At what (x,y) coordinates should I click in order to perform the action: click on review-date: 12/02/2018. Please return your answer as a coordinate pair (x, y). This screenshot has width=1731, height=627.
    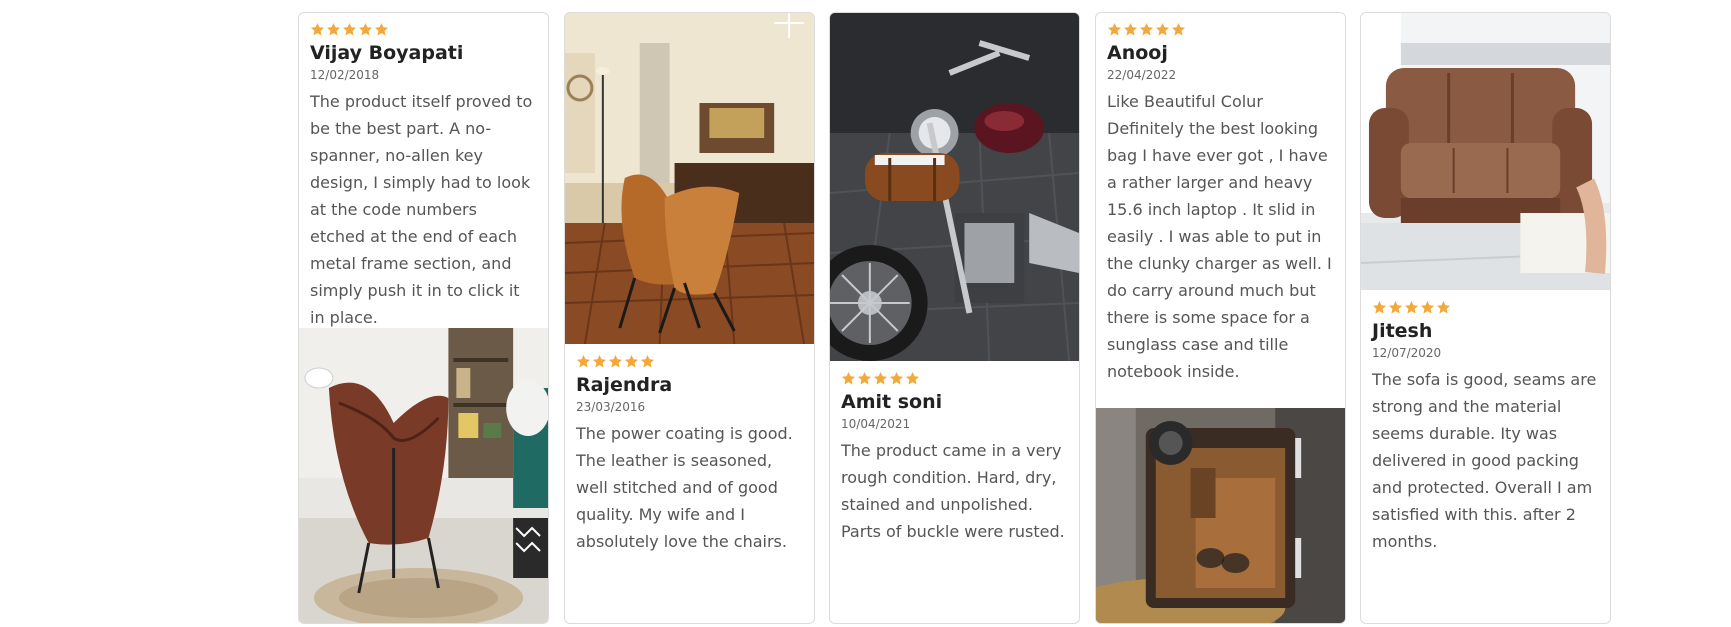
    Looking at the image, I should click on (345, 75).